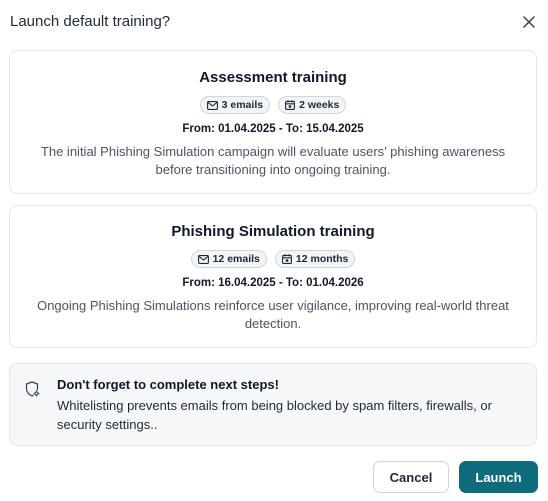 The width and height of the screenshot is (548, 501). I want to click on card-dates: From: 16.04.2025 - To: 01.04.2026, so click(273, 283).